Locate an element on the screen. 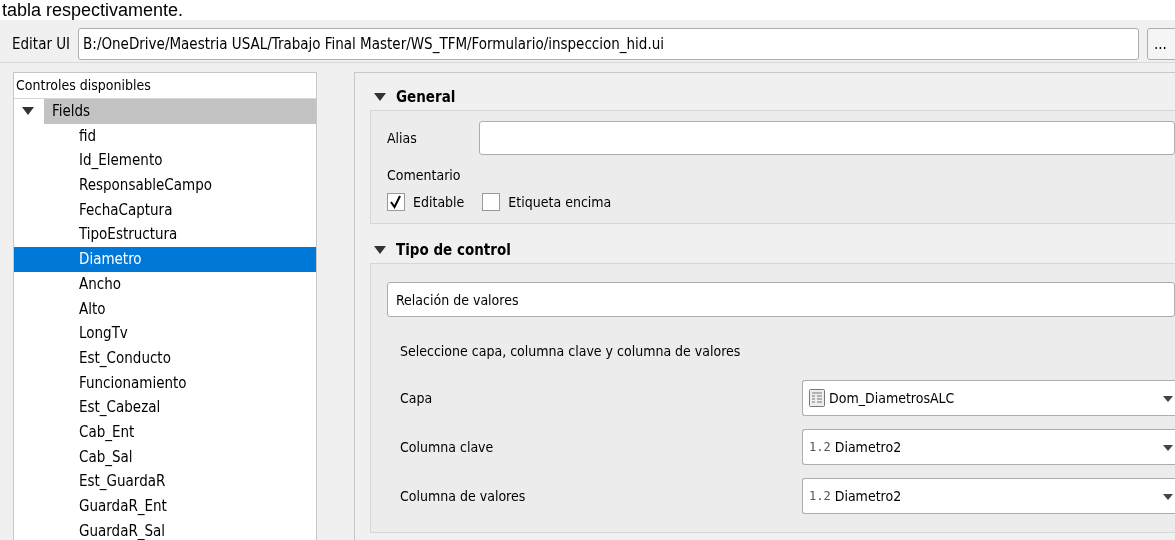 Image resolution: width=1175 pixels, height=540 pixels. field-item: Cab_Sal is located at coordinates (165, 457).